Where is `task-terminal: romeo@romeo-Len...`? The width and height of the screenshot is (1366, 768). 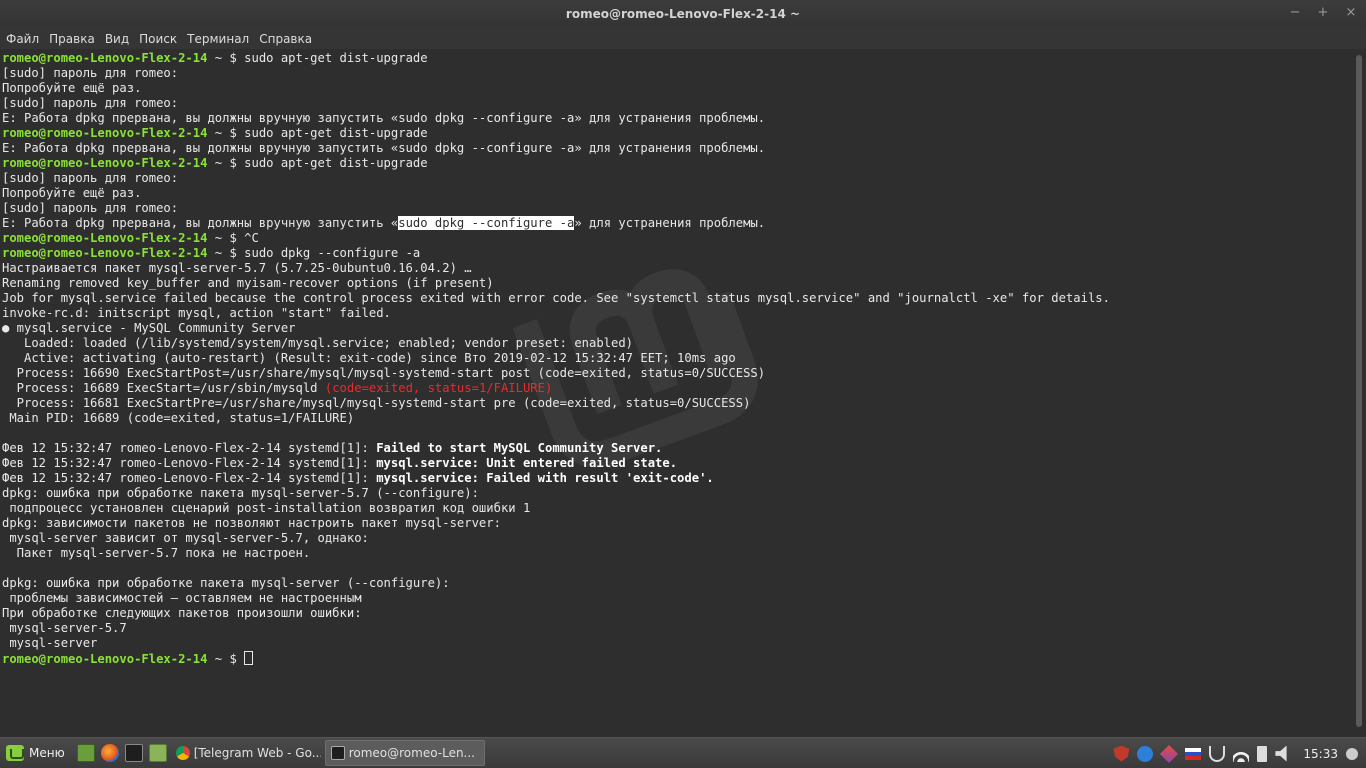
task-terminal: romeo@romeo-Len... is located at coordinates (404, 753).